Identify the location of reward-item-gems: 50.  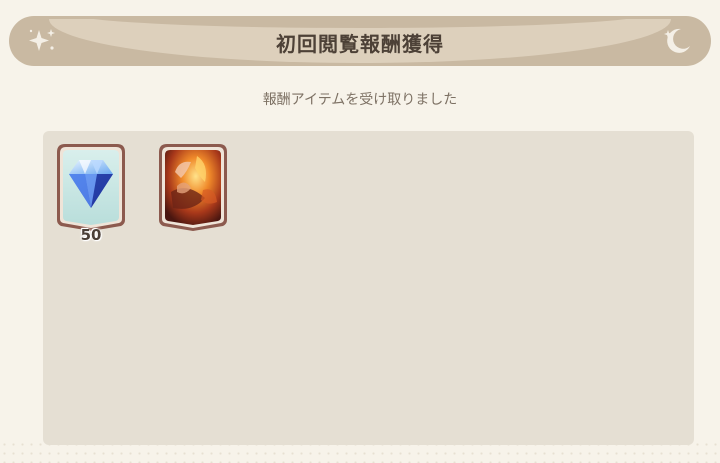
(91, 193).